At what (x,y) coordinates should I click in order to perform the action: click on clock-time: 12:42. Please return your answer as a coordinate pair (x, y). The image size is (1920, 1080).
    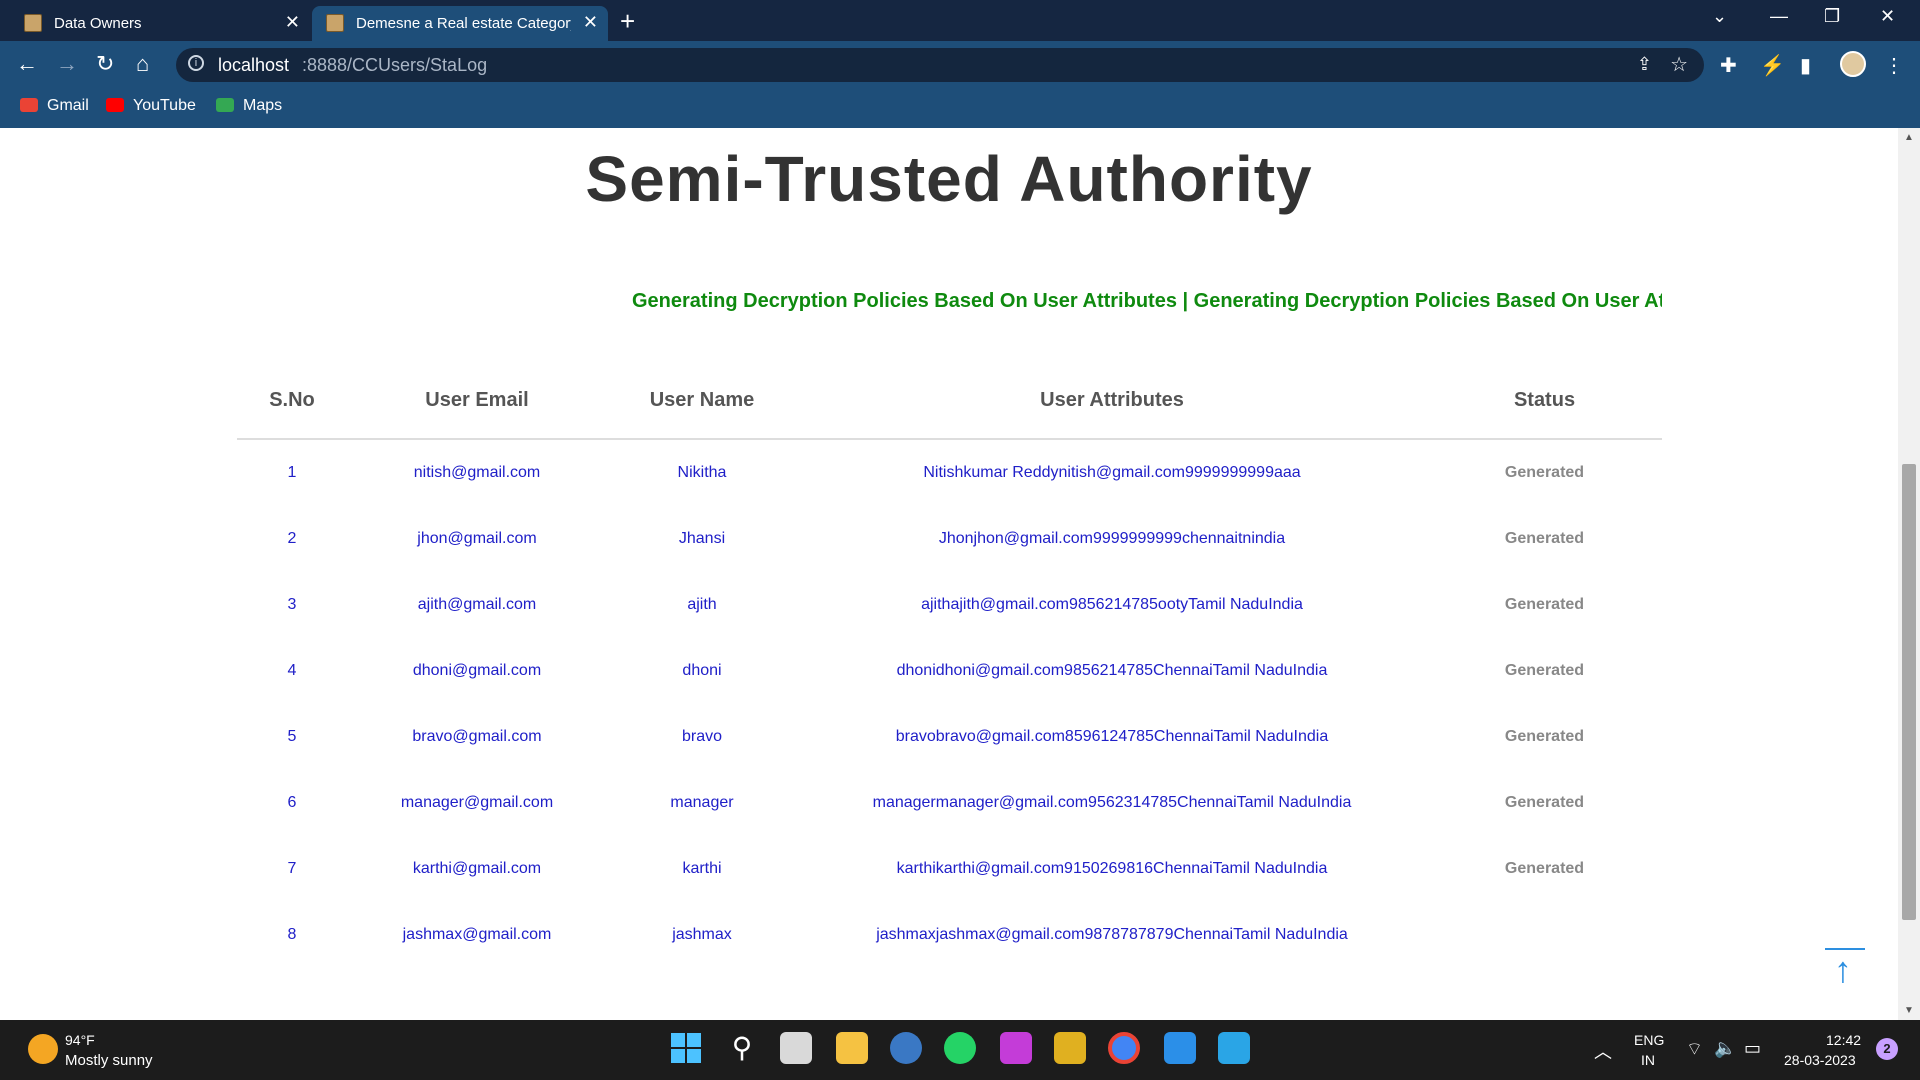
    Looking at the image, I should click on (1843, 1040).